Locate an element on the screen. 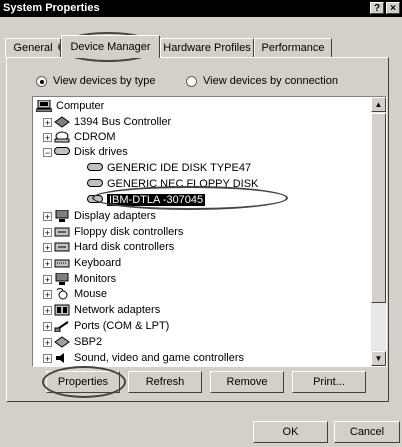 The width and height of the screenshot is (402, 447). title-bar: System Properties ? × is located at coordinates (201, 8).